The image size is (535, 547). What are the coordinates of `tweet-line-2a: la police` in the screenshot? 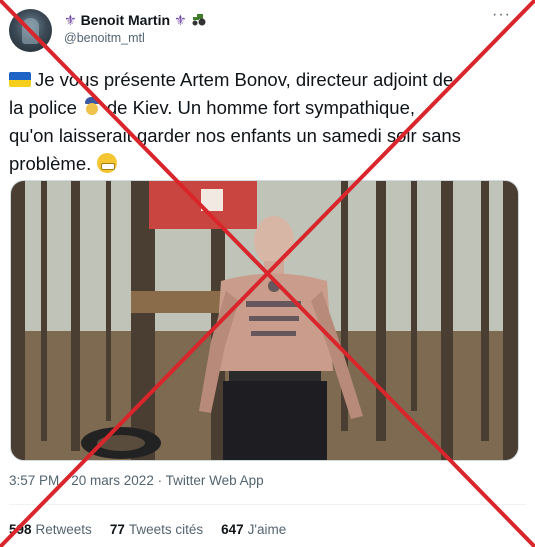 It's located at (43, 107).